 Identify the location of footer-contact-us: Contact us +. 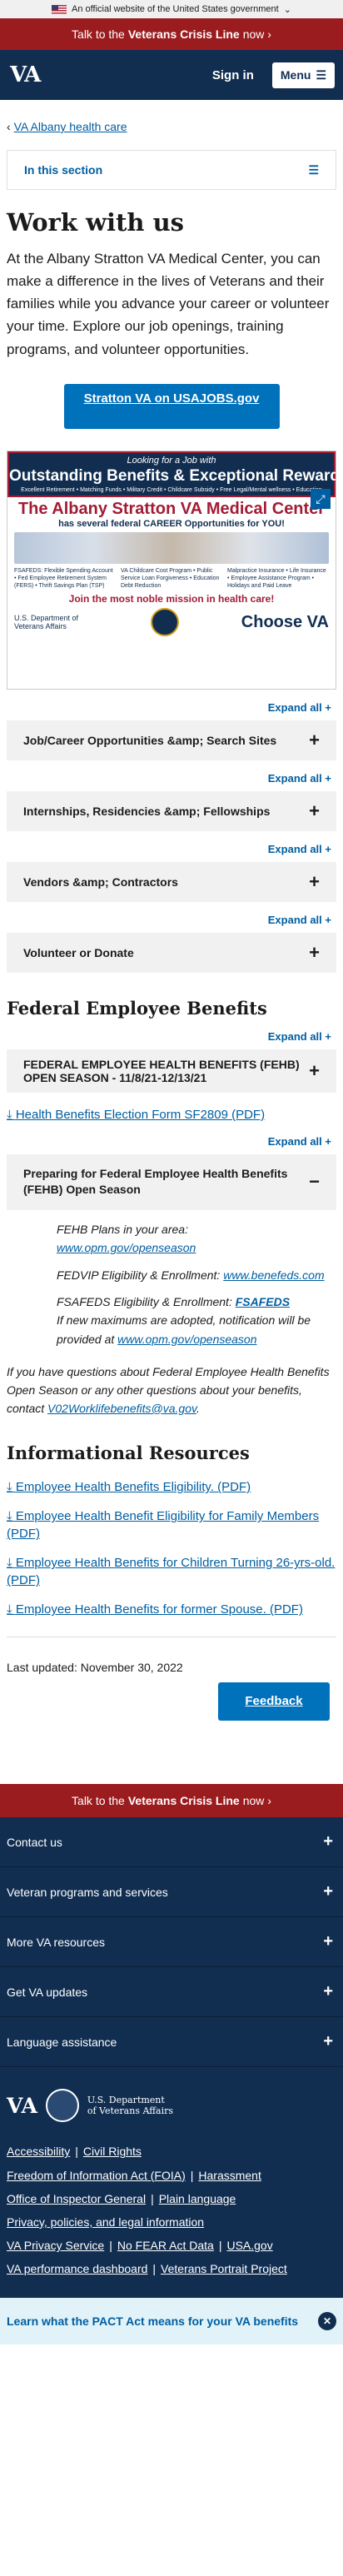
(171, 1843).